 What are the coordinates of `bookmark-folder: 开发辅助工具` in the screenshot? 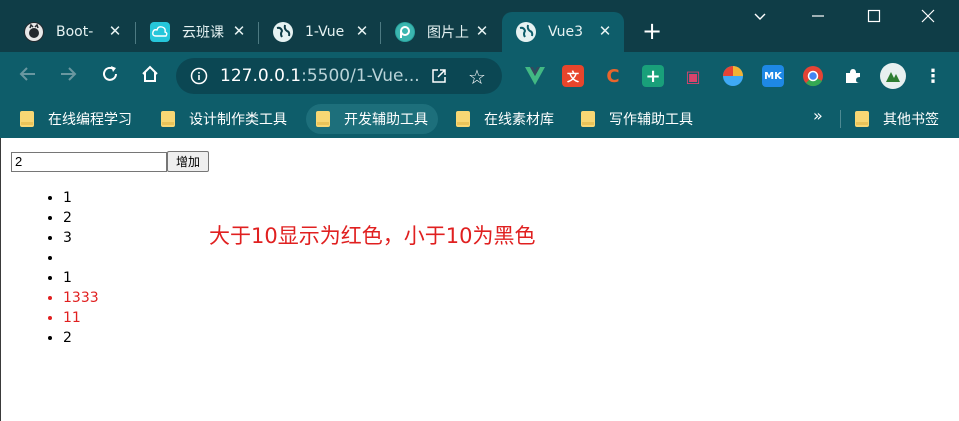 It's located at (372, 119).